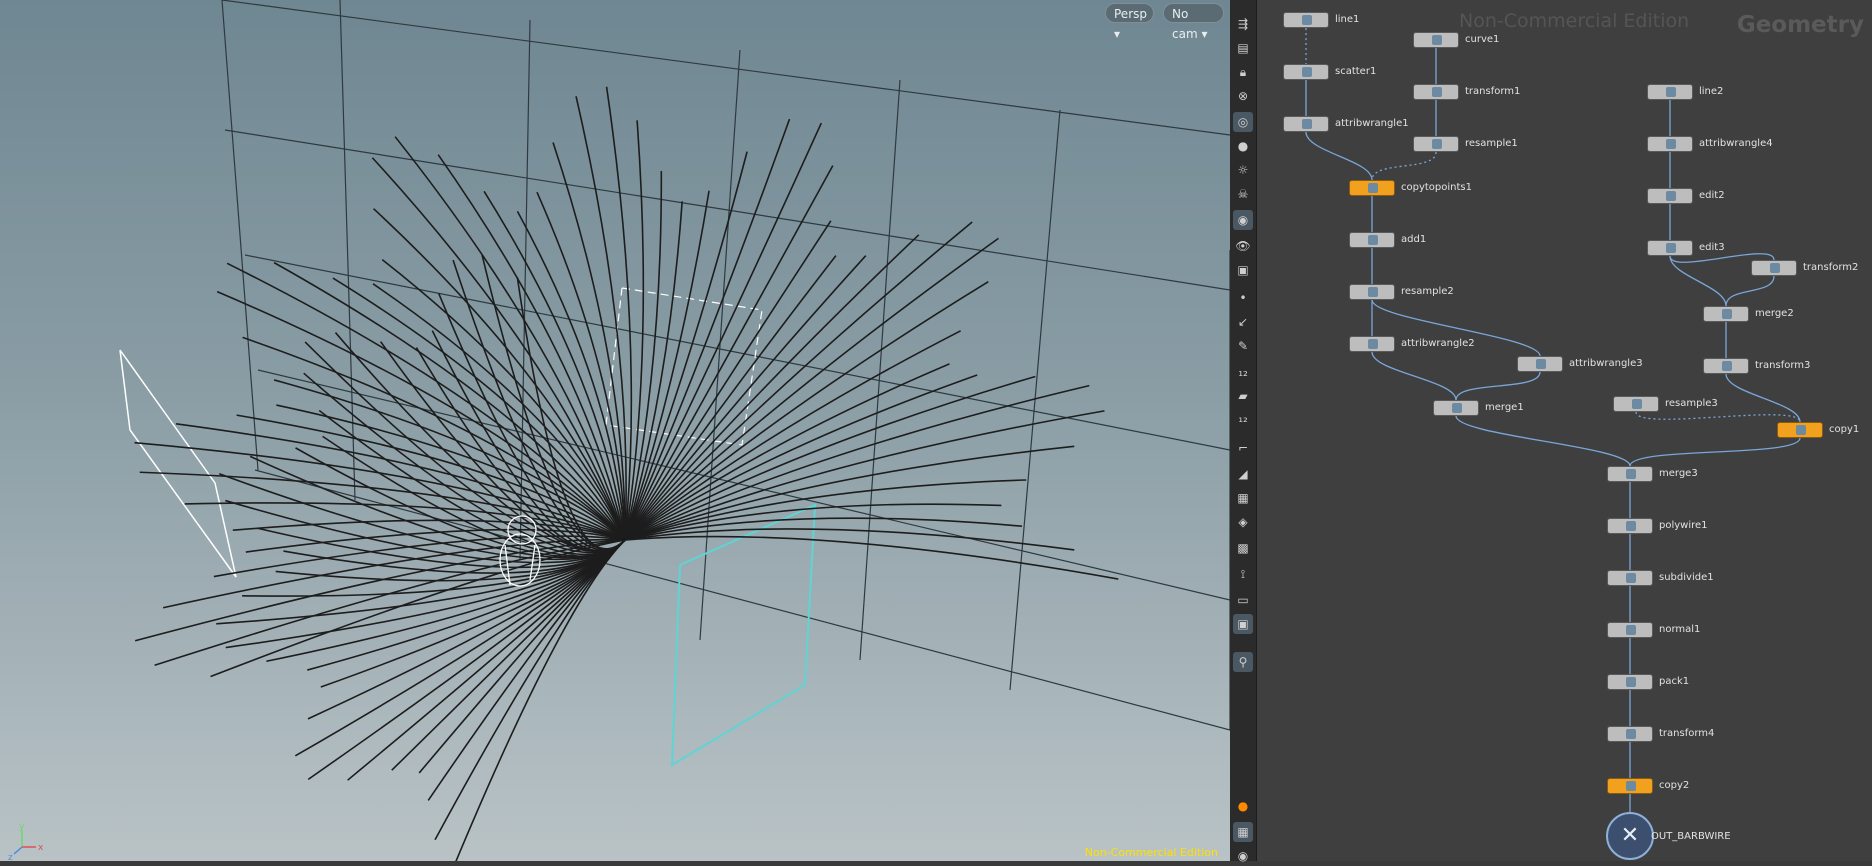  I want to click on node-edit3, so click(1670, 248).